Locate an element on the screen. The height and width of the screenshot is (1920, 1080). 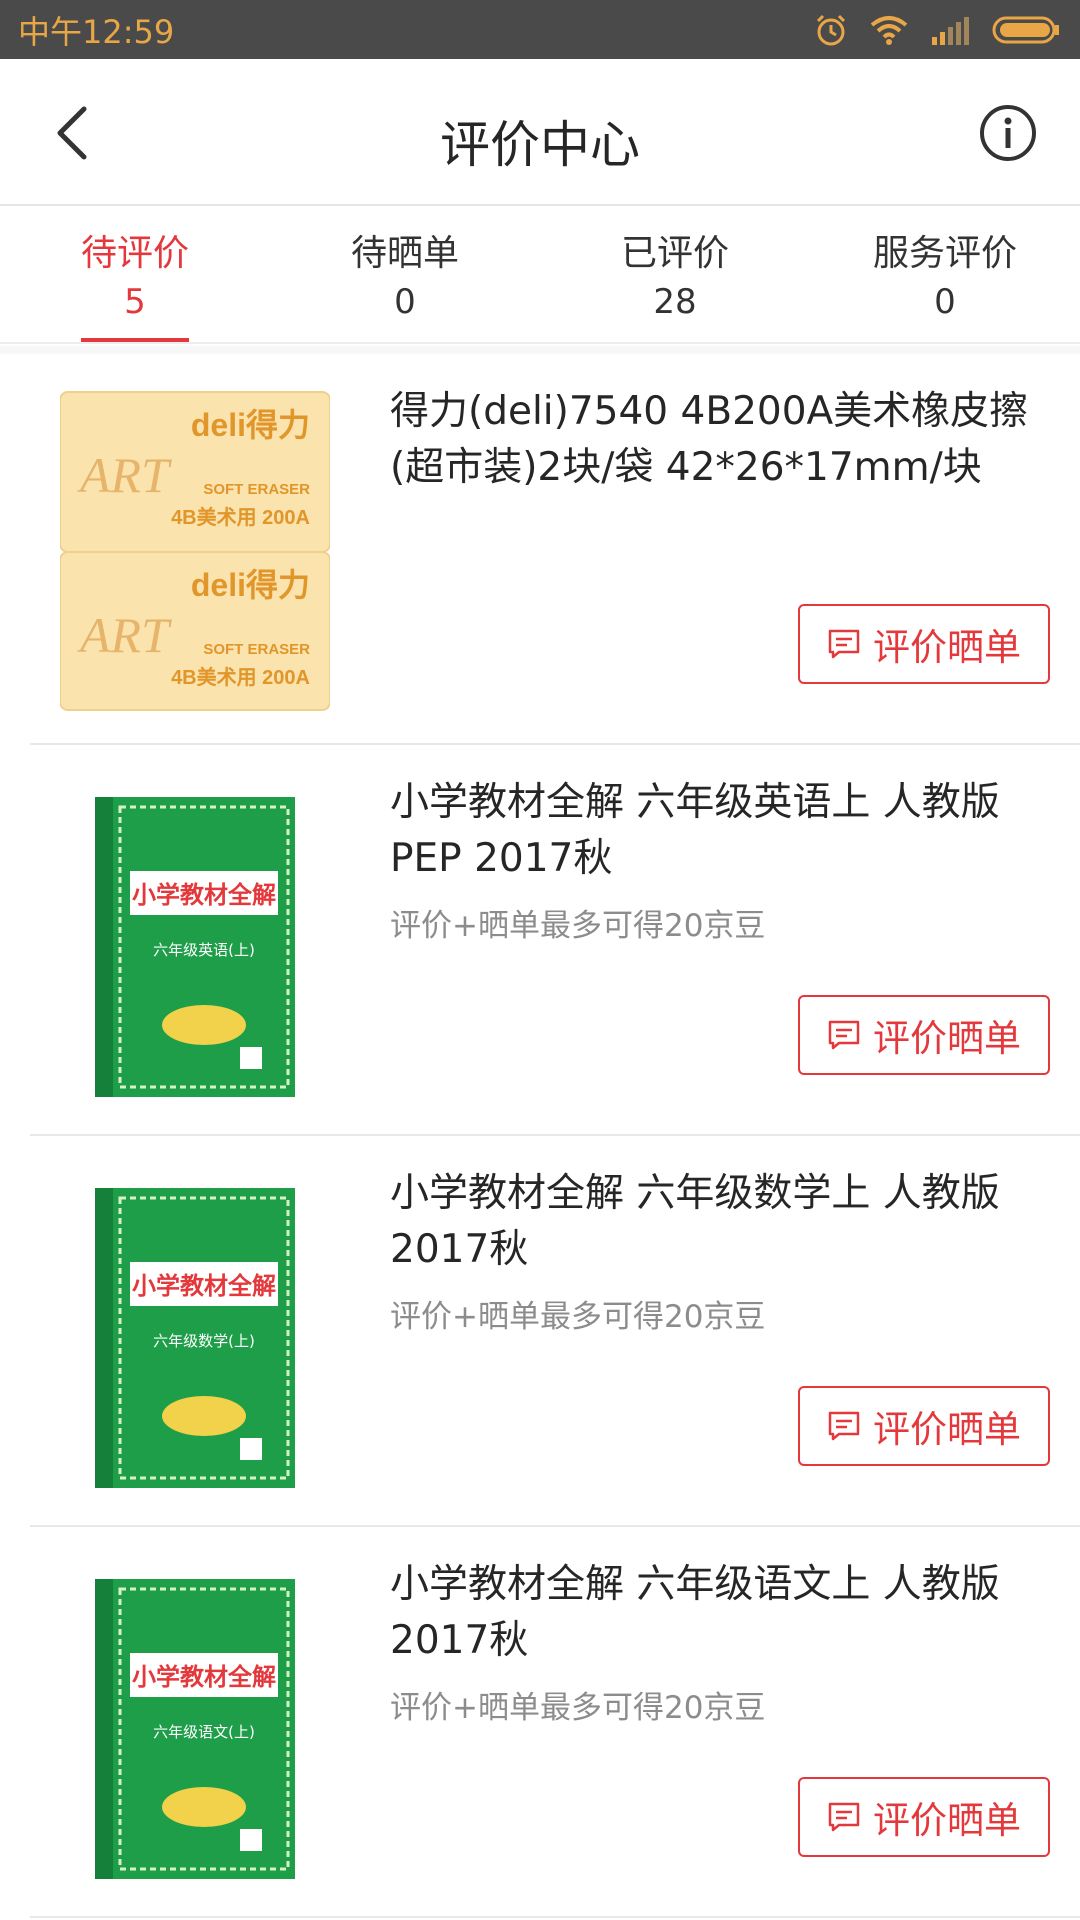
header: 评价中心 is located at coordinates (540, 132).